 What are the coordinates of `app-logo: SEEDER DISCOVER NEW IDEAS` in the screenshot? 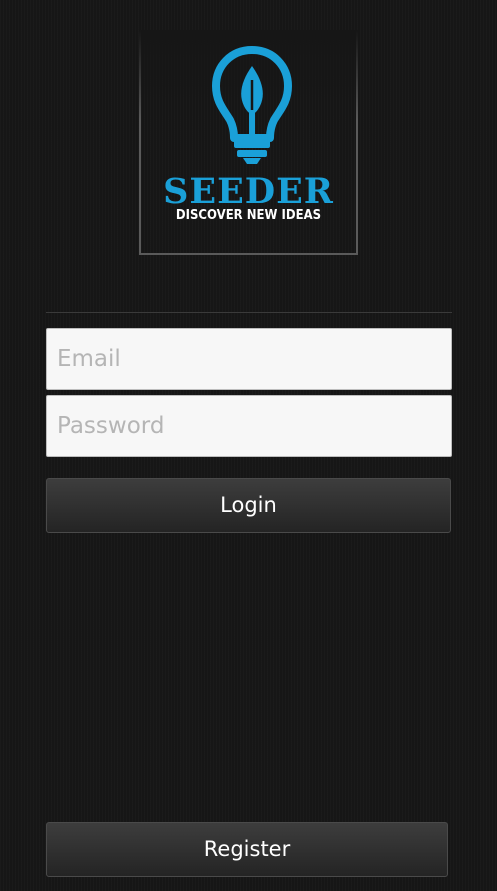 It's located at (248, 142).